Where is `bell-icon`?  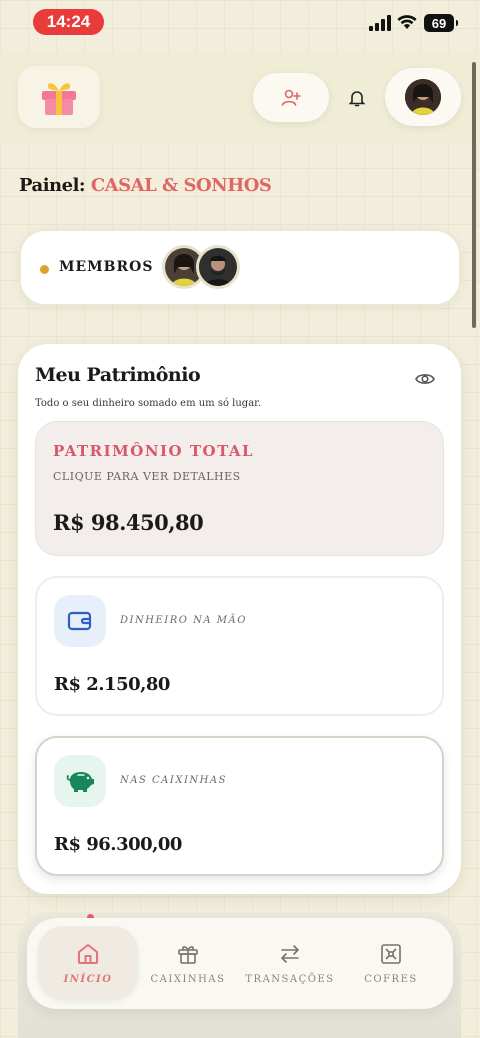 bell-icon is located at coordinates (357, 99).